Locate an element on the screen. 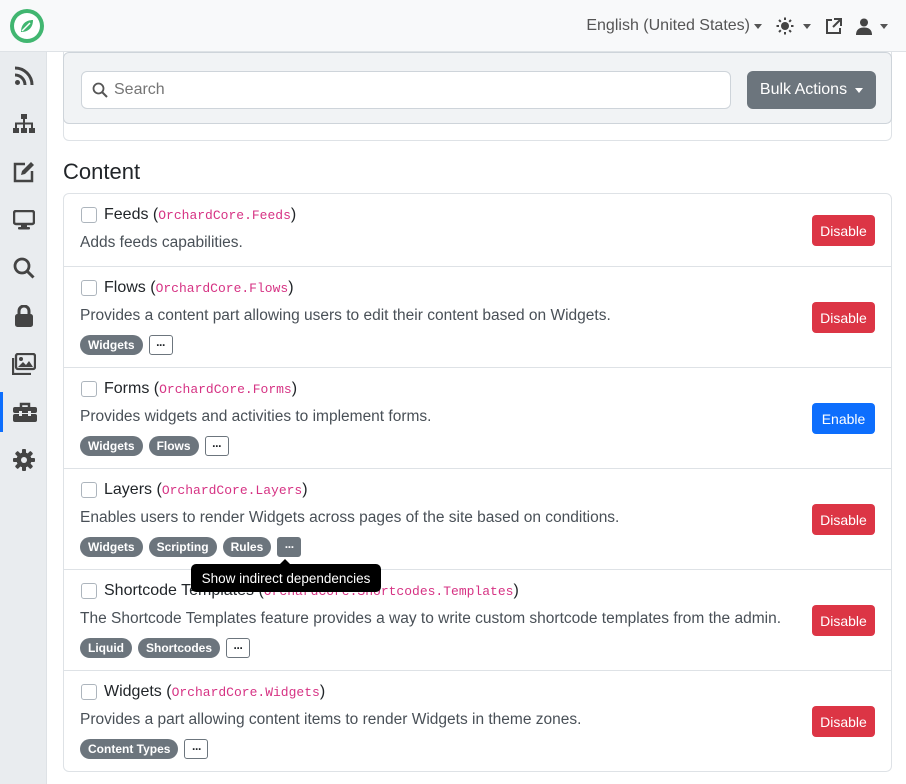 The width and height of the screenshot is (906, 784). external-link-button is located at coordinates (833, 26).